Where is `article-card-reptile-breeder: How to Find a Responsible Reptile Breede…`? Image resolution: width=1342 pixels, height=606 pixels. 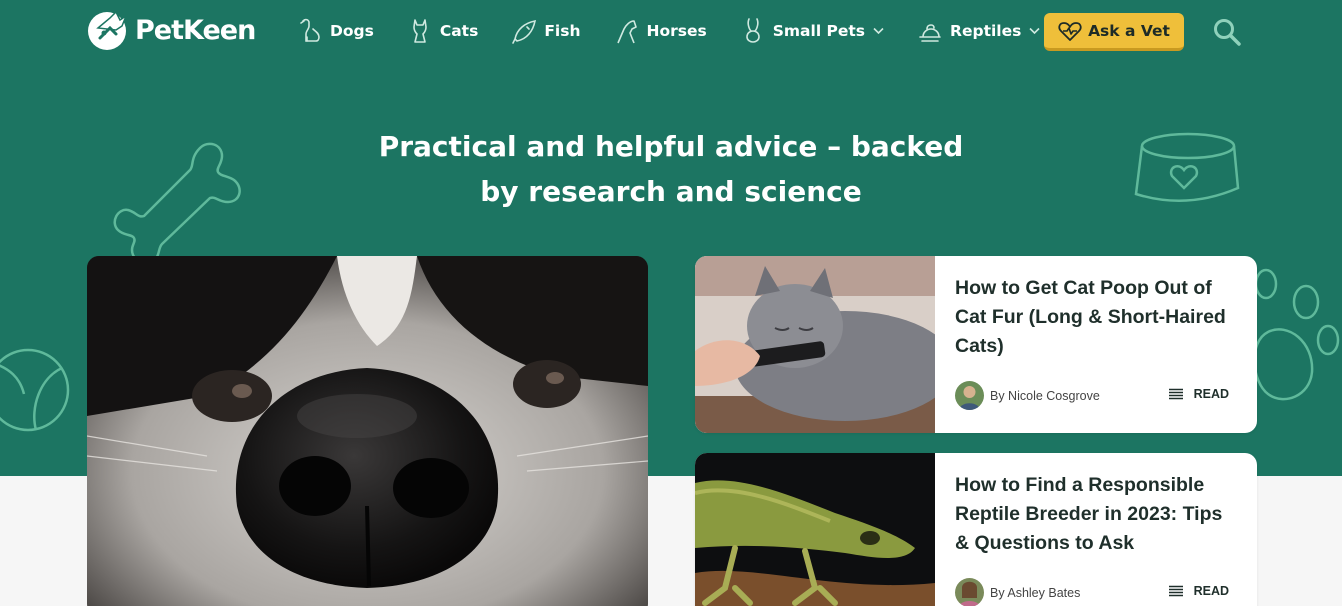
article-card-reptile-breeder: How to Find a Responsible Reptile Breede… is located at coordinates (976, 529).